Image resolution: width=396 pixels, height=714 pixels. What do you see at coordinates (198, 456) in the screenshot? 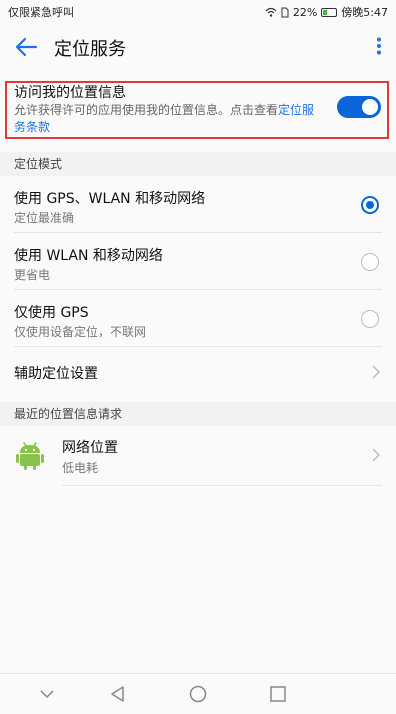
I see `recent-request-item: 网络位置 低电耗` at bounding box center [198, 456].